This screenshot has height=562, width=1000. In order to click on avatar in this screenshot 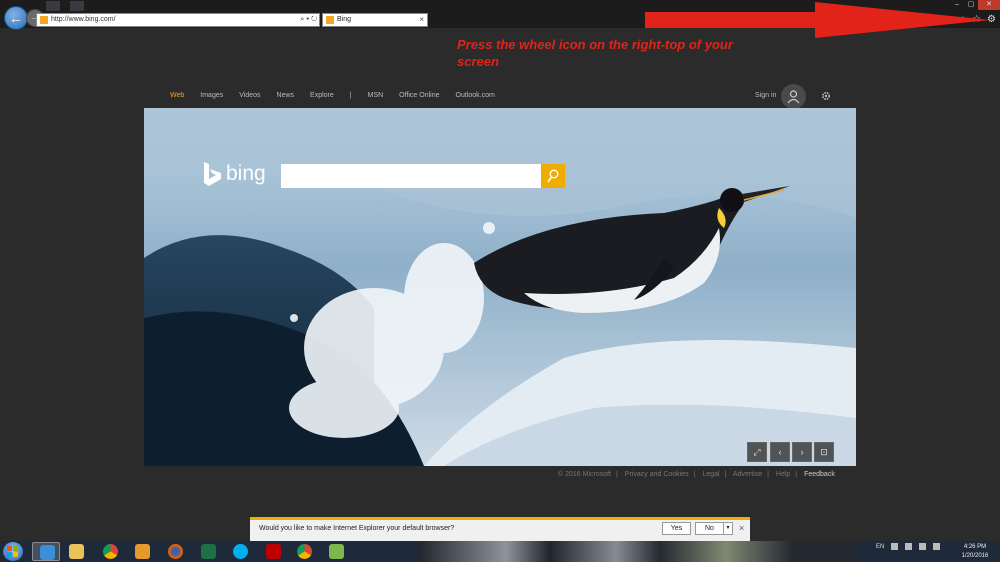, I will do `click(793, 96)`.